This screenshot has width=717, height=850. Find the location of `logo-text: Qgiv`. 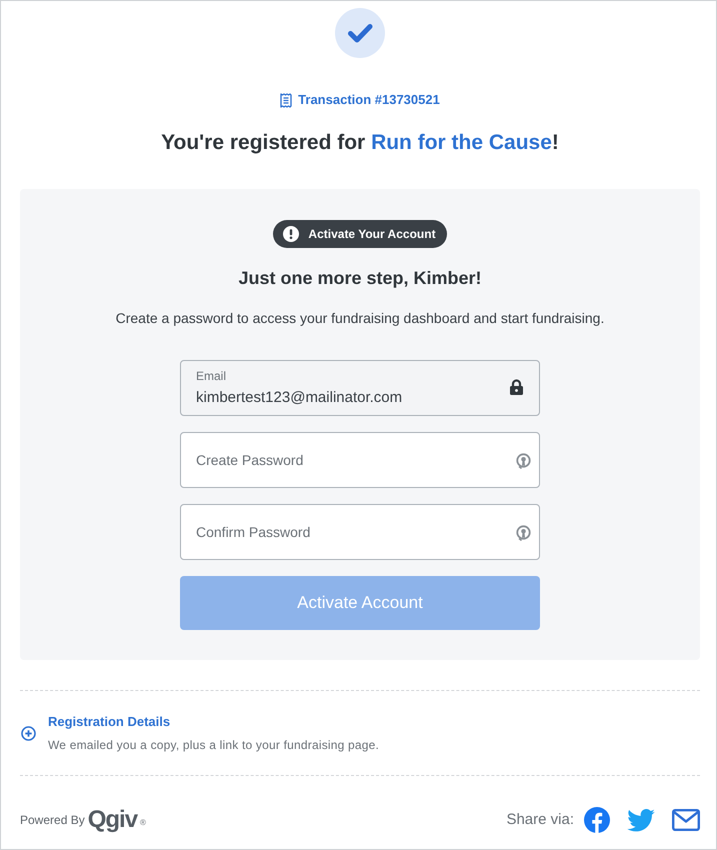

logo-text: Qgiv is located at coordinates (113, 820).